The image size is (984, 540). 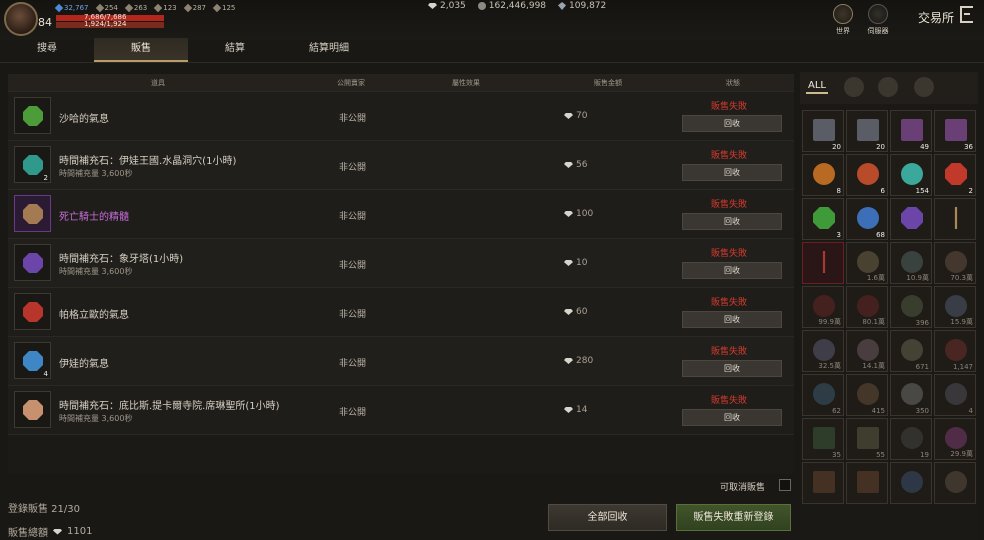 What do you see at coordinates (401, 116) in the screenshot?
I see `table-row: 沙哈的氣息 非公開 70 販售失敗 回收` at bounding box center [401, 116].